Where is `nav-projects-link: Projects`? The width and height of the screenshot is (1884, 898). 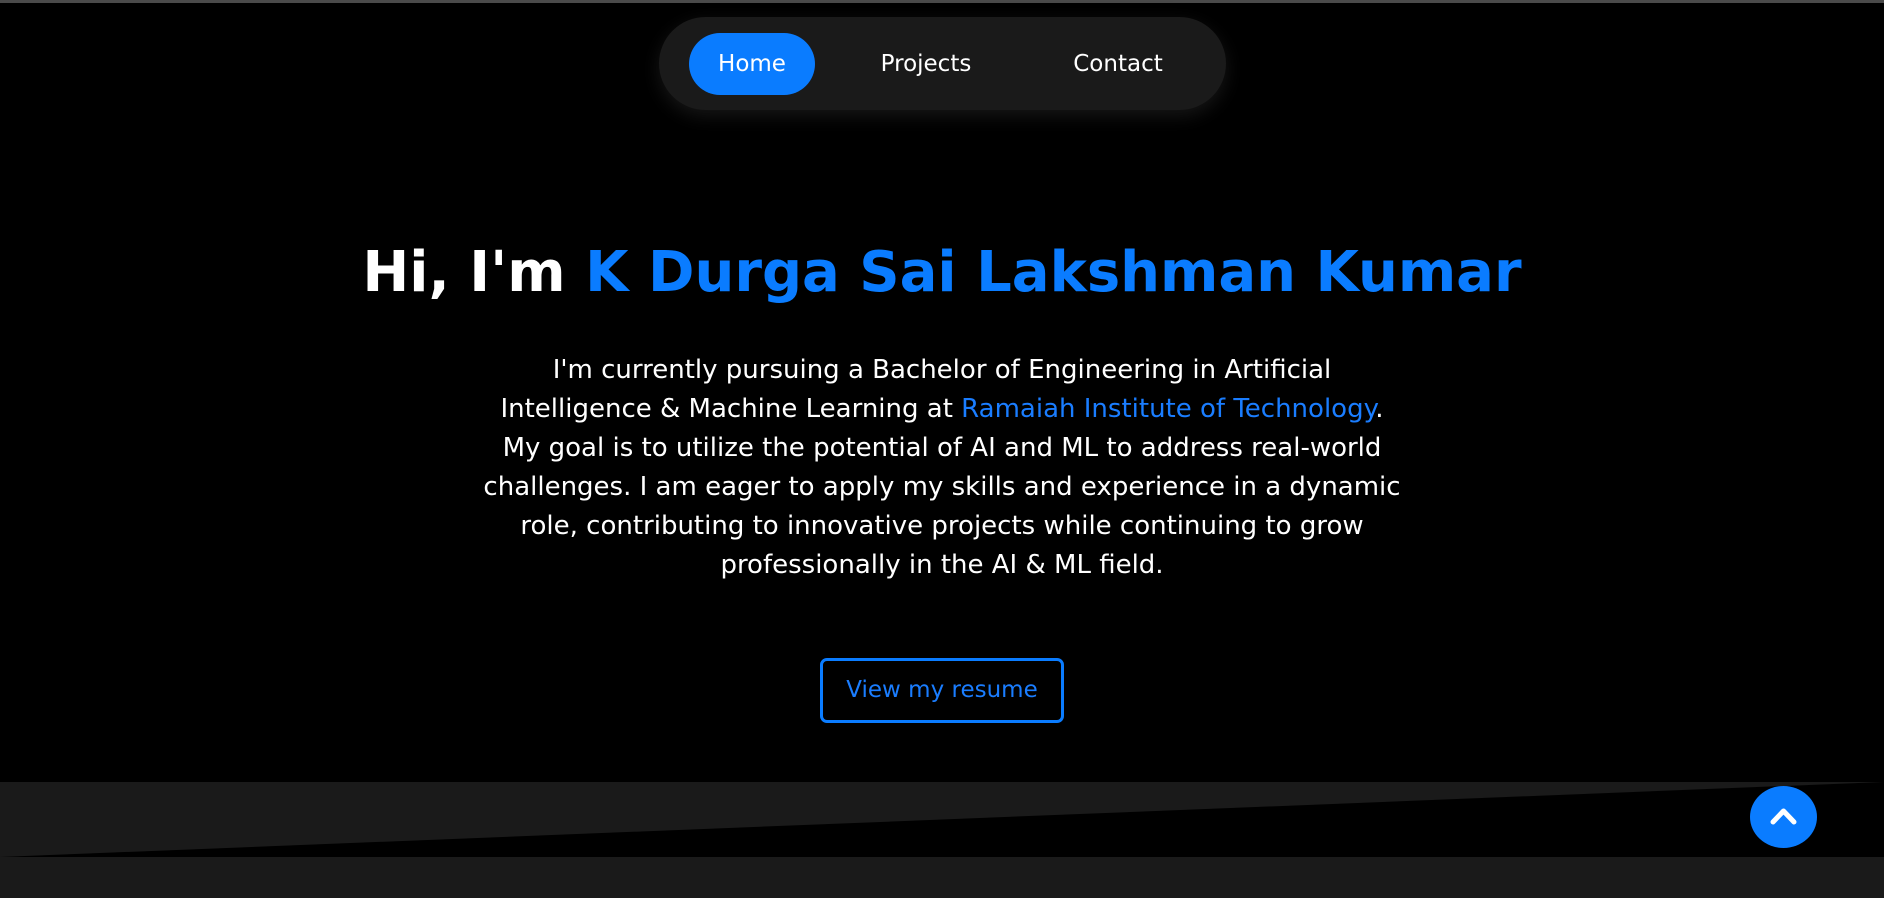 nav-projects-link: Projects is located at coordinates (926, 64).